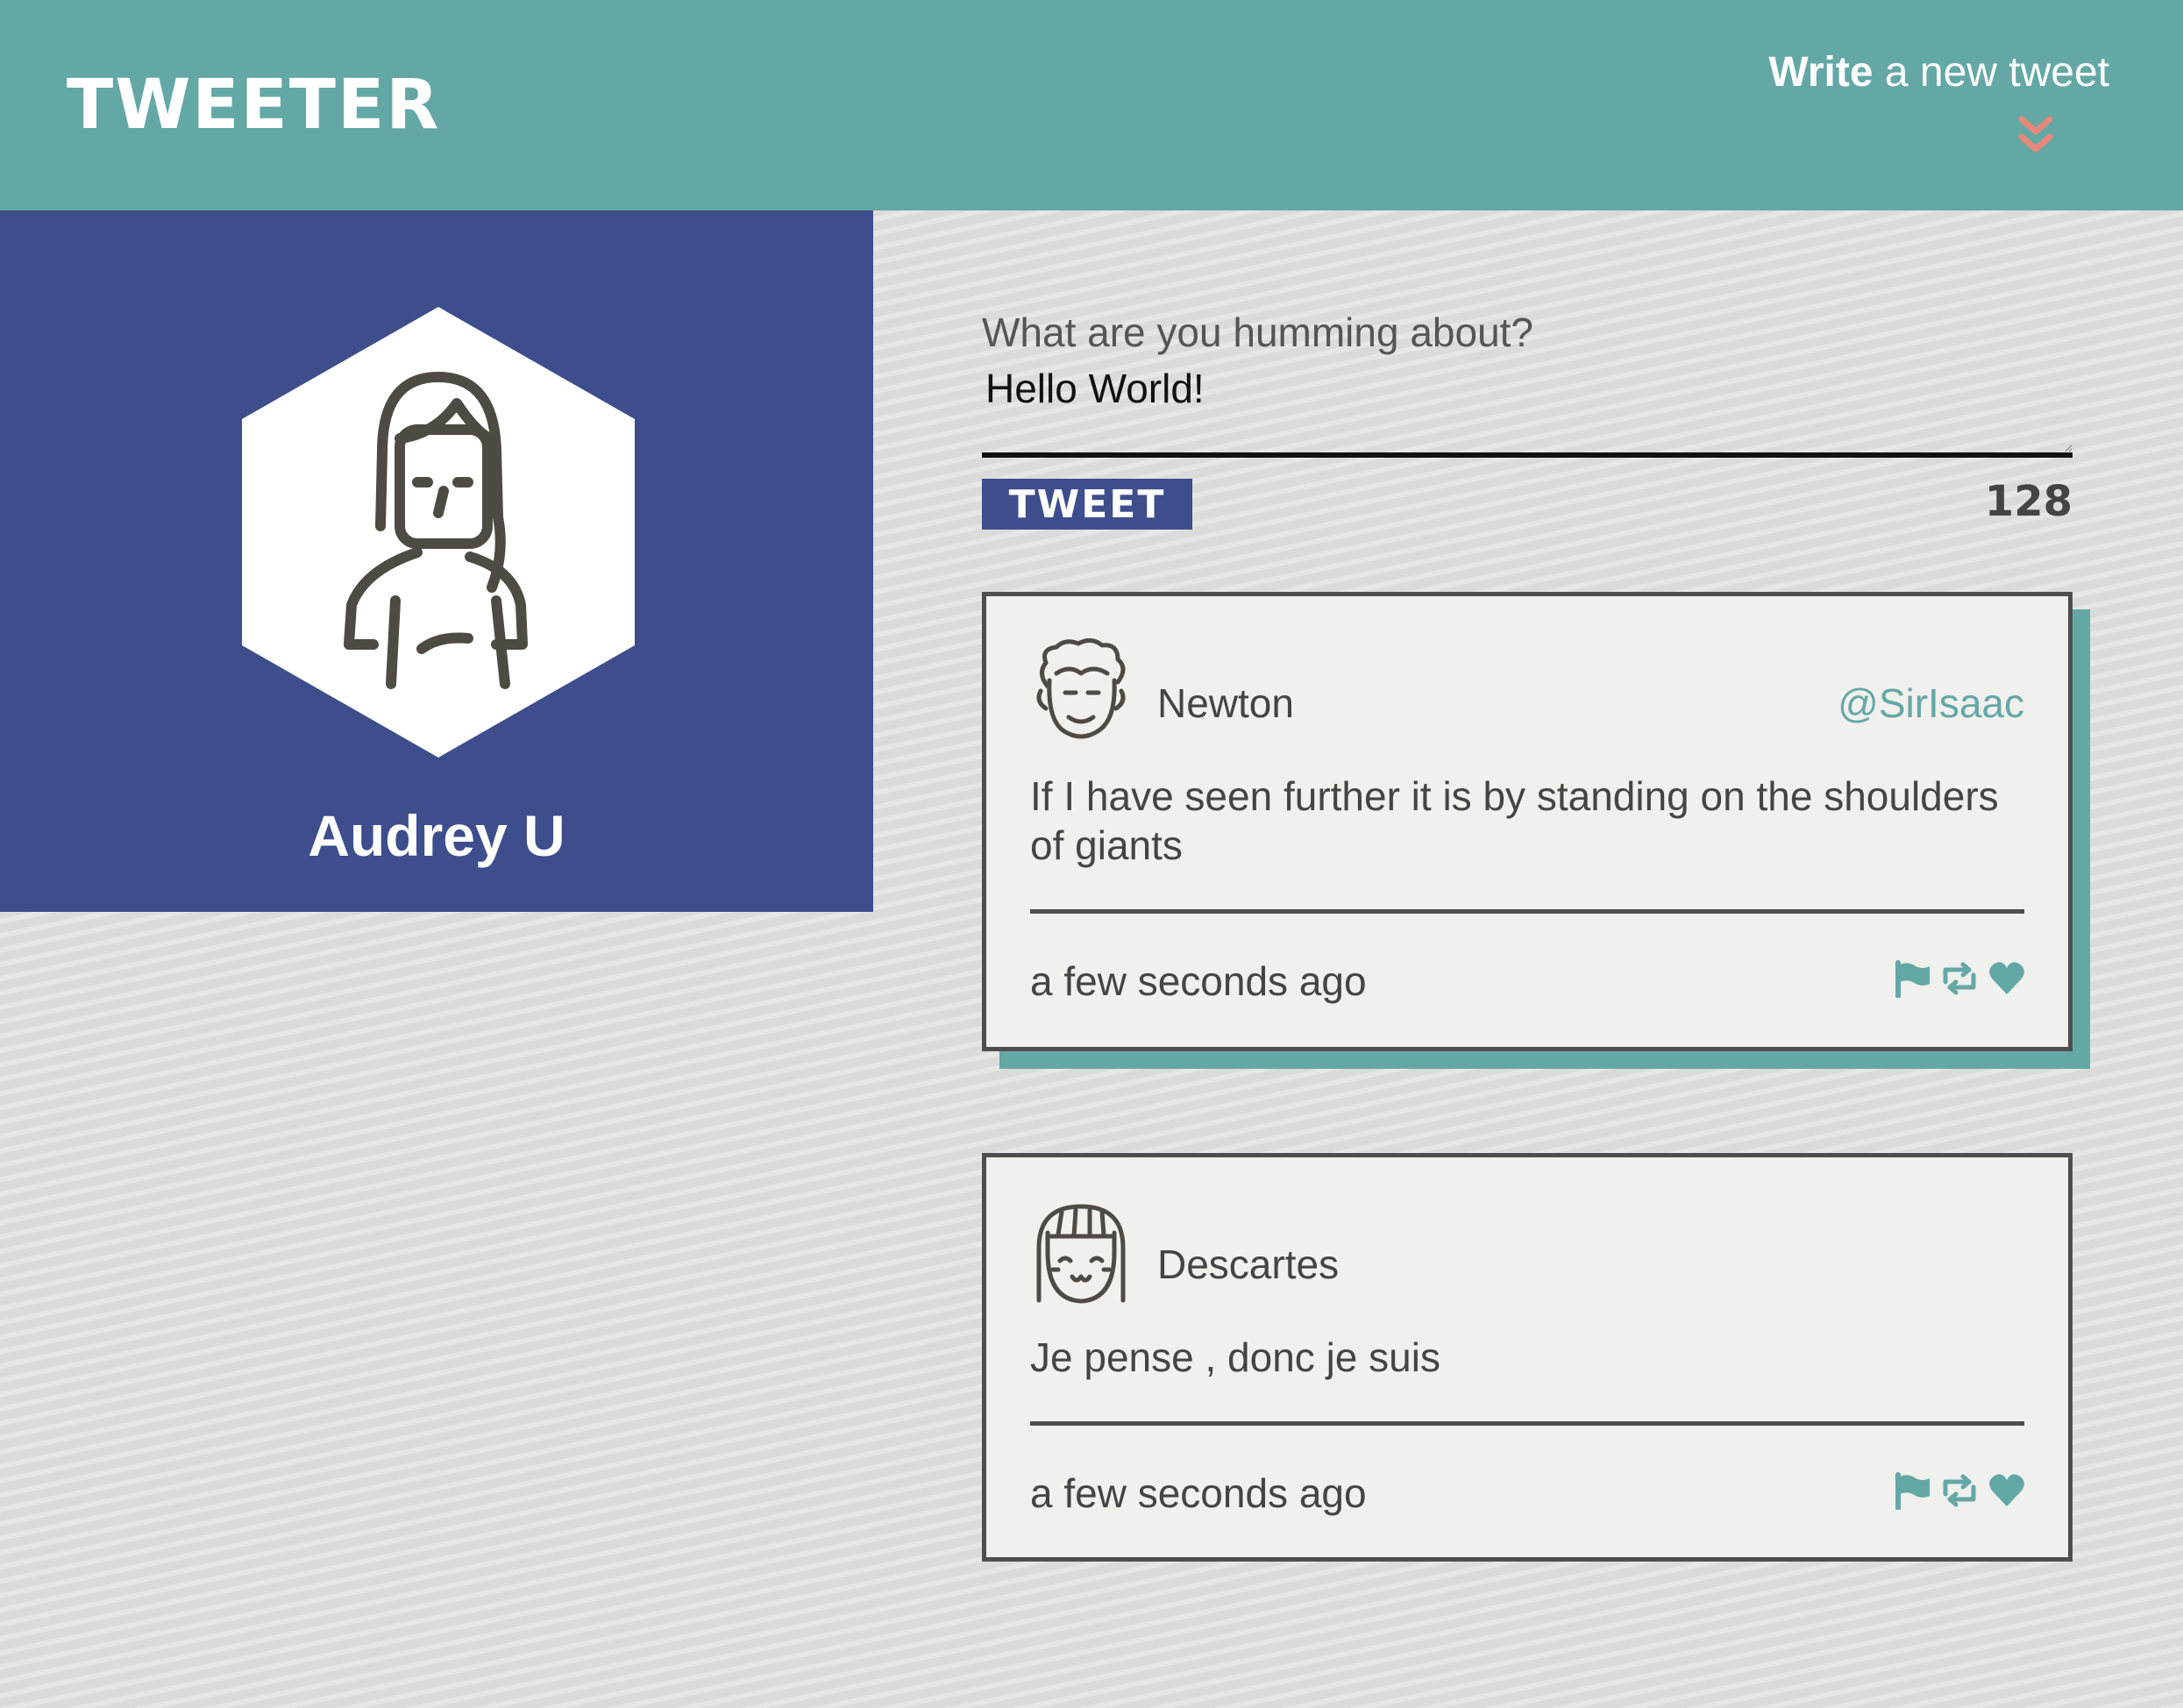 Image resolution: width=2183 pixels, height=1708 pixels. I want to click on tweet-author-handle: @SirIsaac, so click(1931, 703).